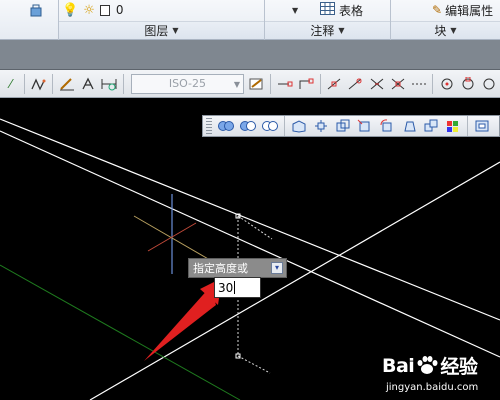  Describe the element at coordinates (355, 84) in the screenshot. I see `snap-intersection-icon` at that location.